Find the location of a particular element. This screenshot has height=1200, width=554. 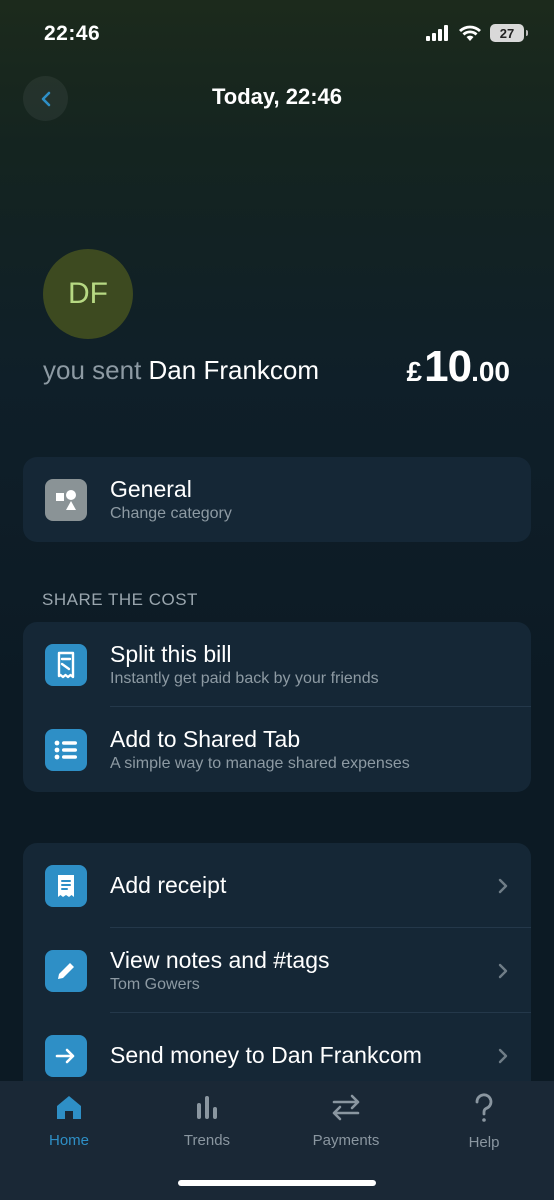

category-row: General Change category is located at coordinates (277, 499).